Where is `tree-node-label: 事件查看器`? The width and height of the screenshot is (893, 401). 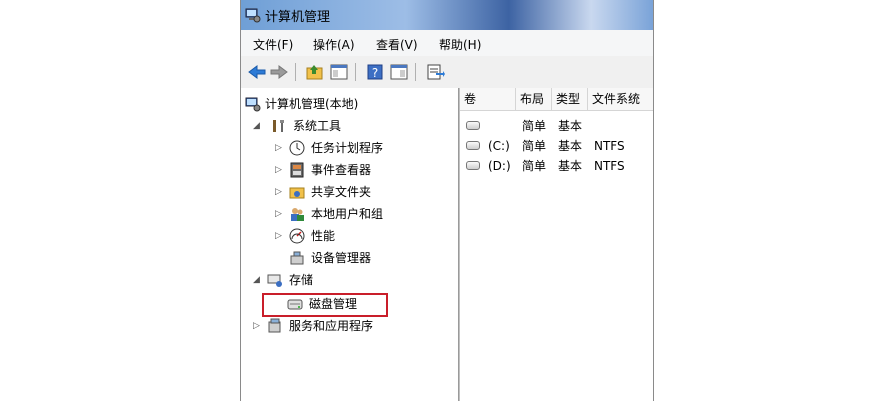 tree-node-label: 事件查看器 is located at coordinates (341, 170).